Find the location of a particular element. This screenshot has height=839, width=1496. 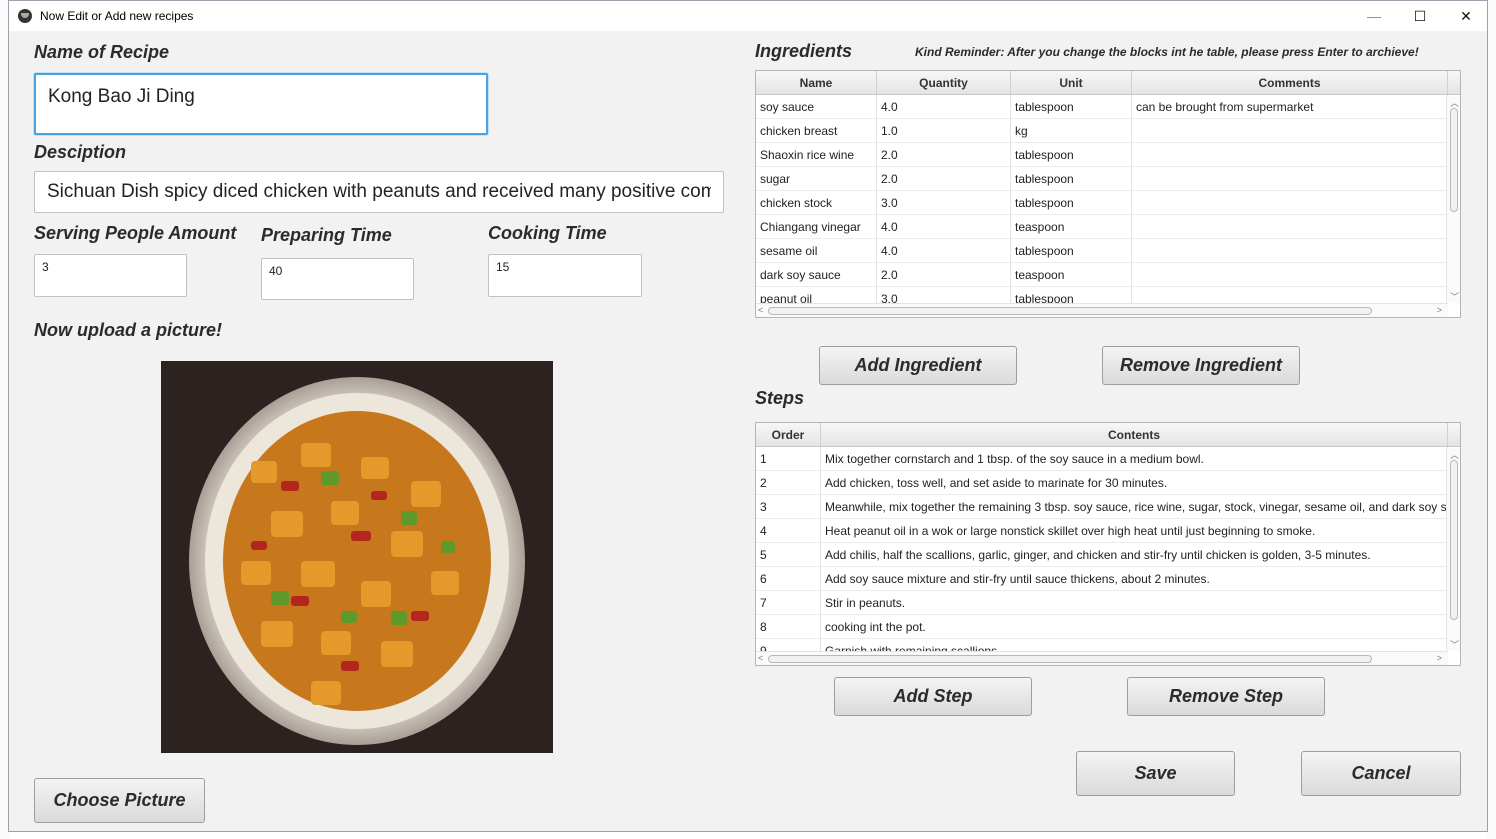

step-contents-cell: Stir in peanuts. is located at coordinates (1134, 602).